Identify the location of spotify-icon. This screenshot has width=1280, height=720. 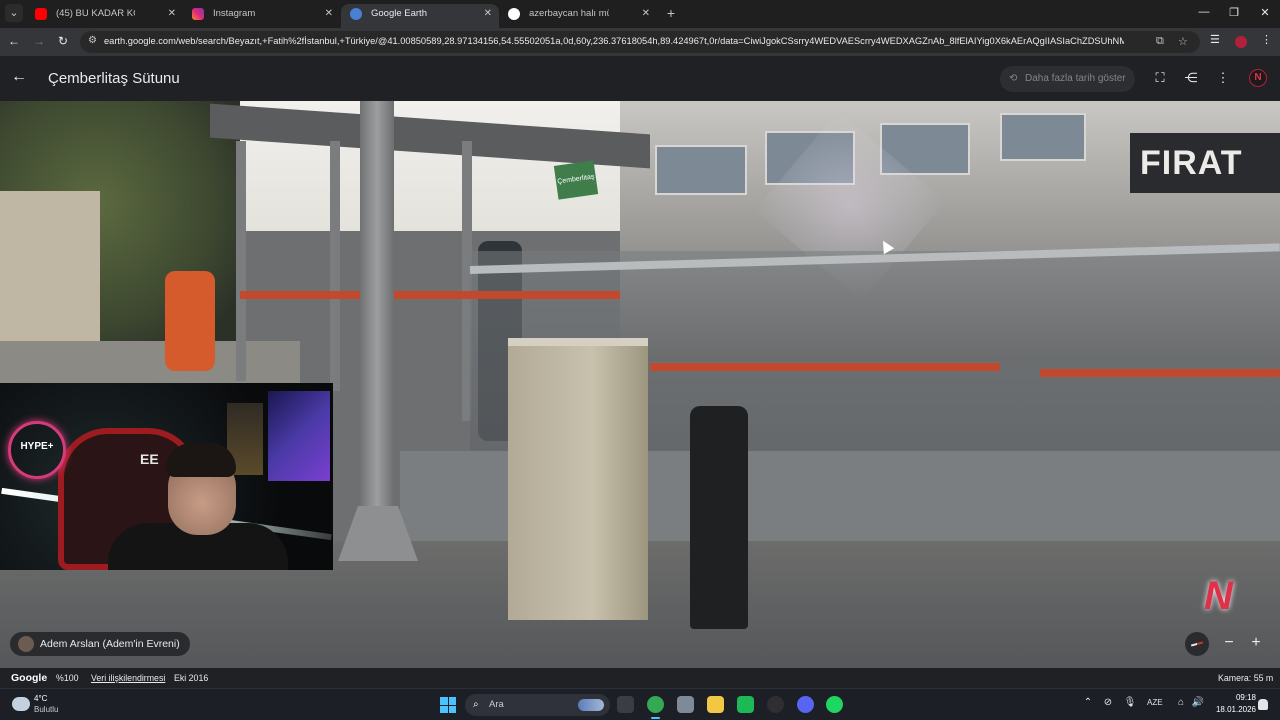
(834, 704).